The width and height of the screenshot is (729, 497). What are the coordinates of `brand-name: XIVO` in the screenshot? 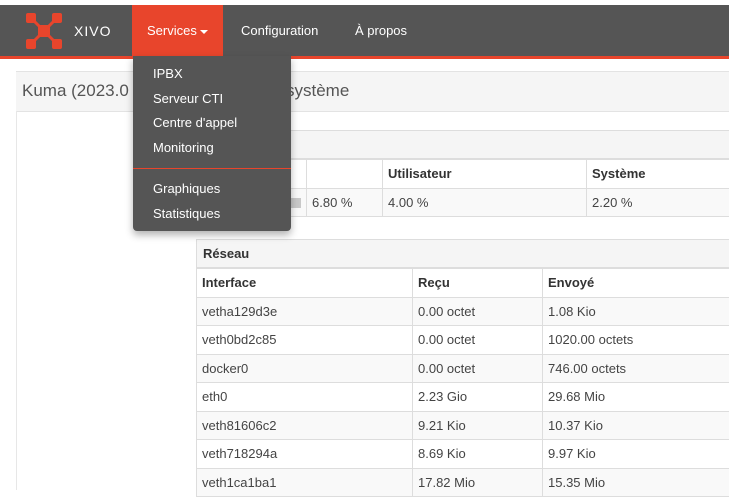 It's located at (92, 31).